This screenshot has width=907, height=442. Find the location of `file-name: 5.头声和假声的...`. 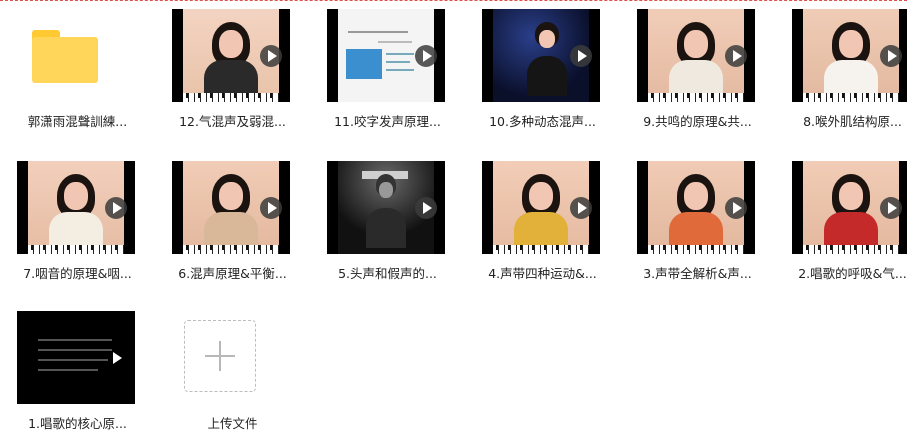

file-name: 5.头声和假声的... is located at coordinates (387, 273).